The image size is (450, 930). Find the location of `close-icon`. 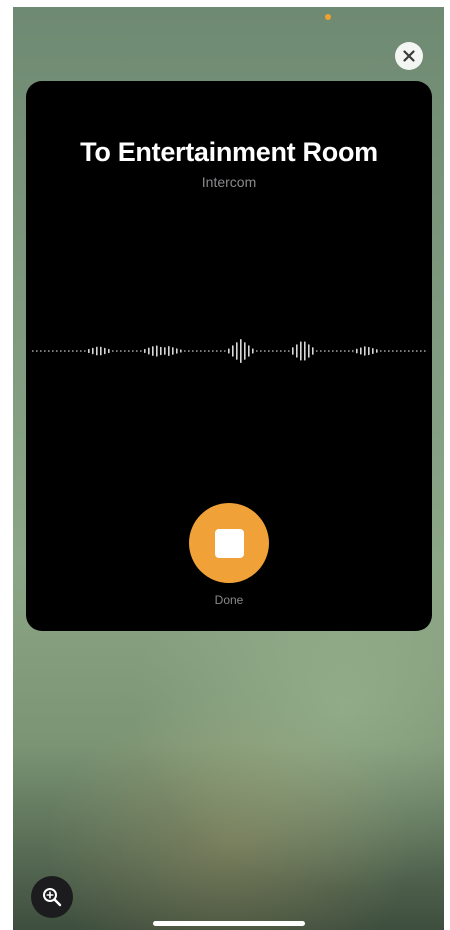

close-icon is located at coordinates (409, 56).